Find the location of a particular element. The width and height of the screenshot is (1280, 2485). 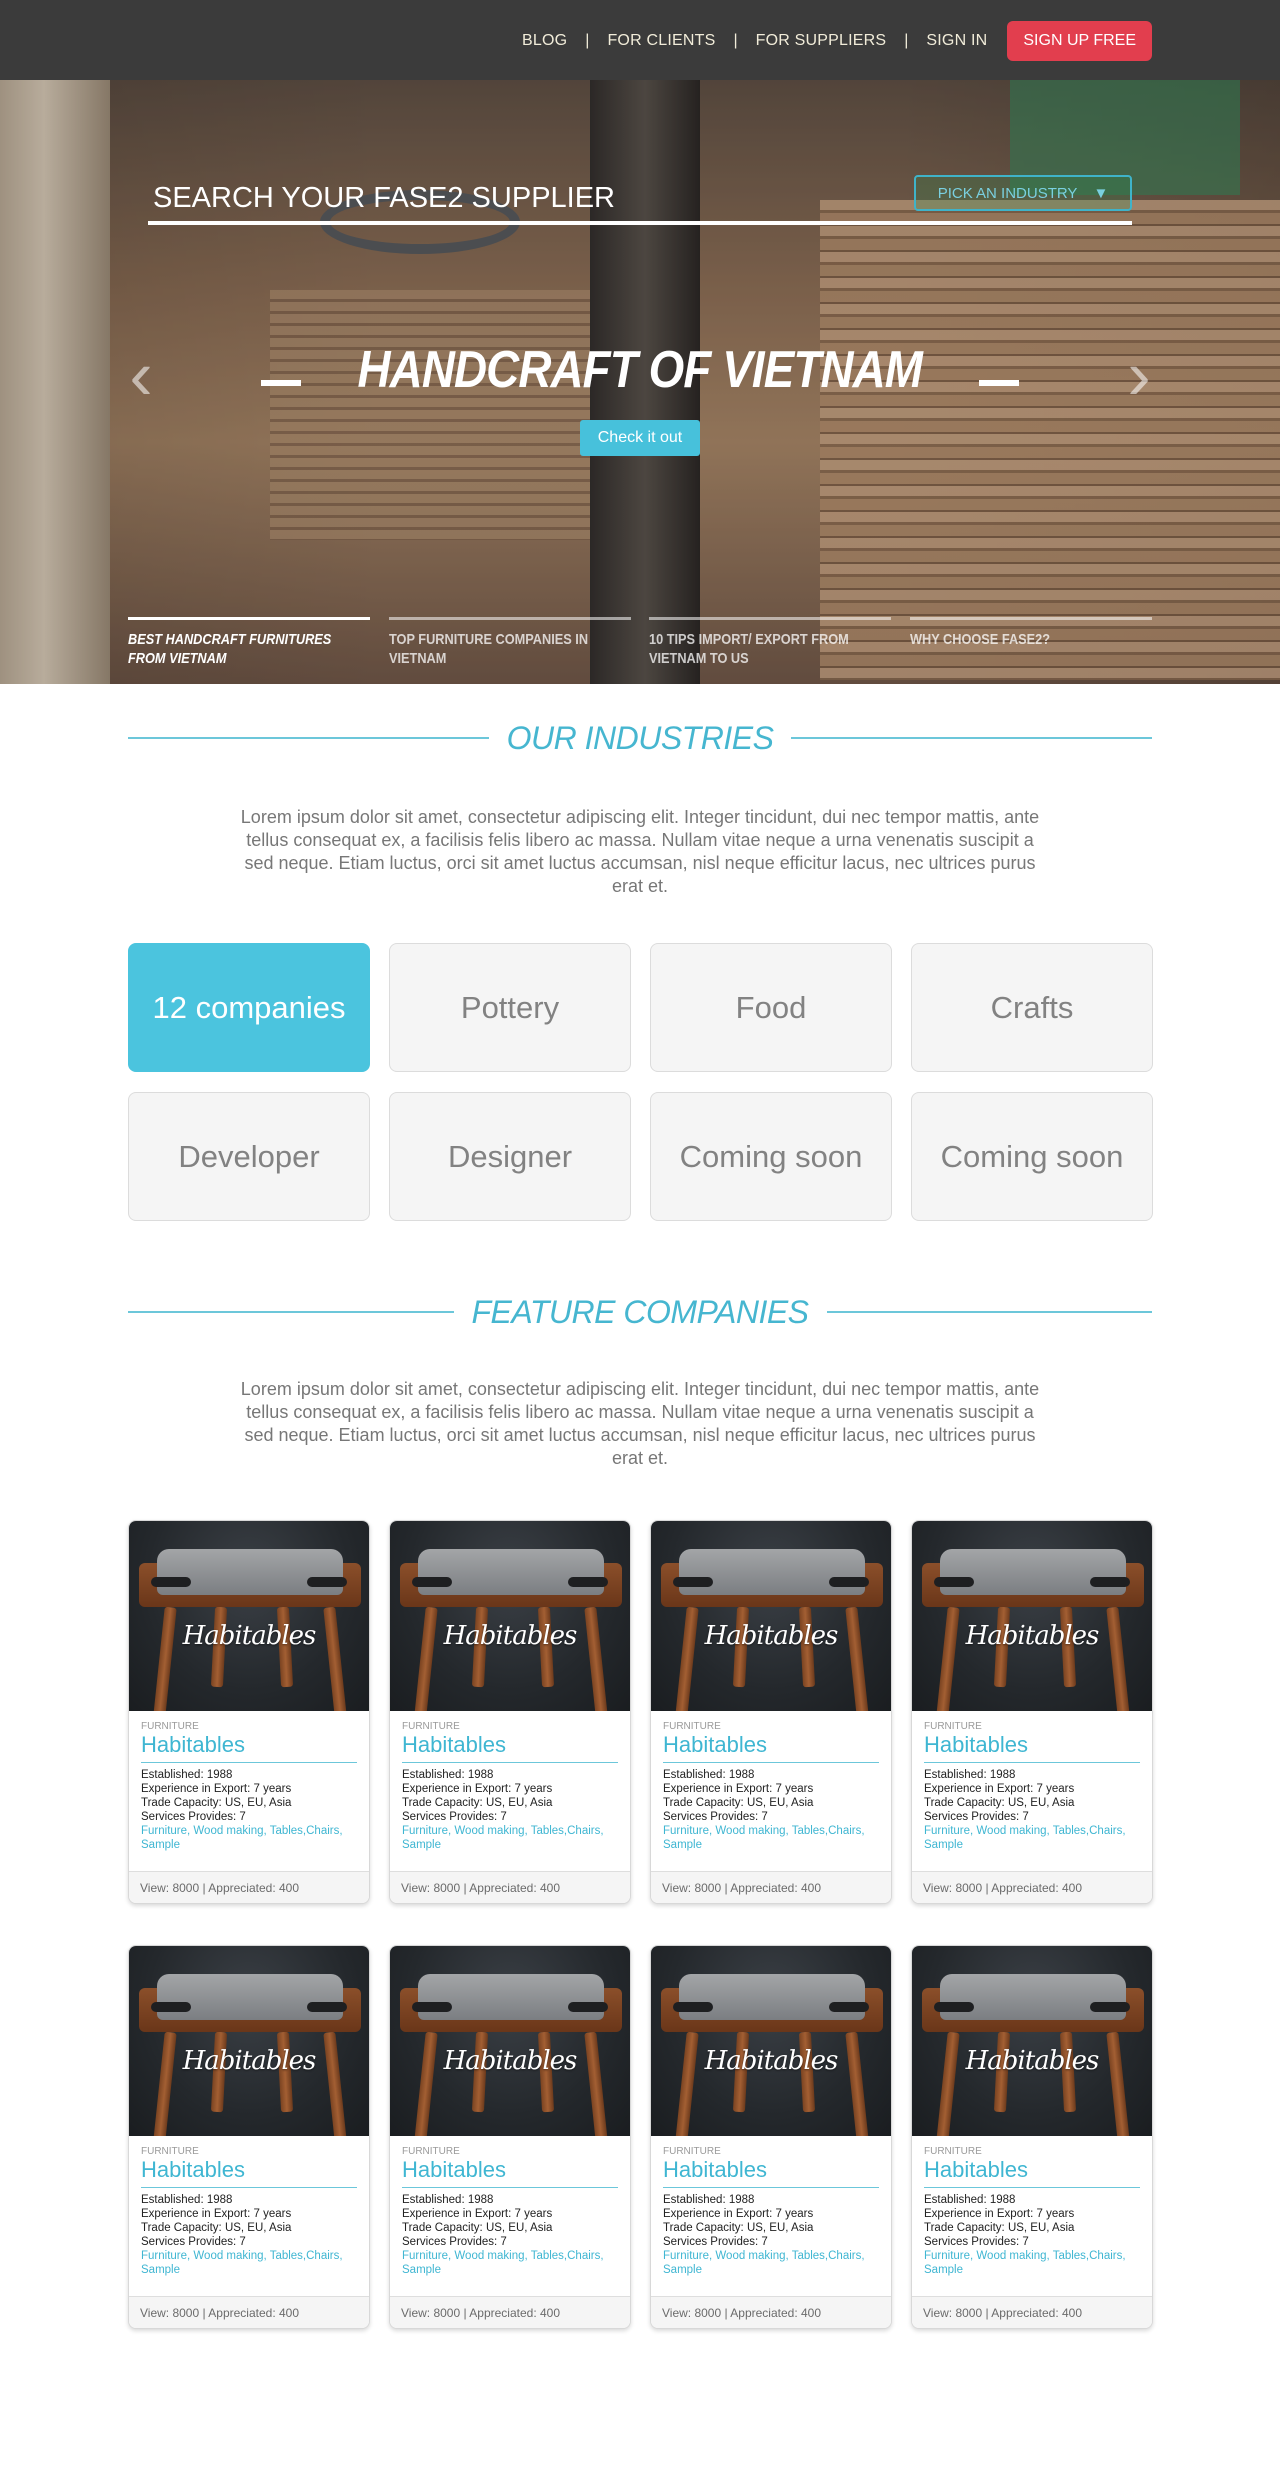

slide-tab-why-fase2: WHY CHOOSE FASE2? is located at coordinates (1030, 642).